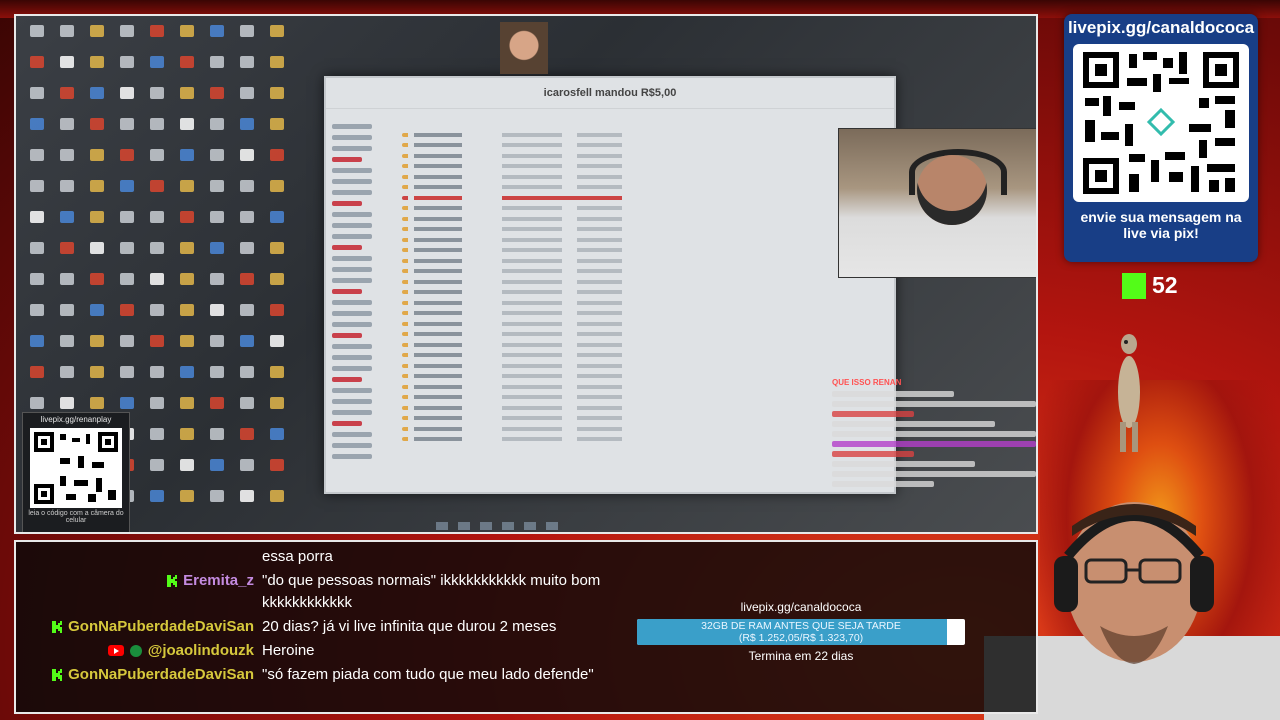 This screenshot has width=1280, height=720. What do you see at coordinates (522, 287) in the screenshot?
I see `explorer-file-list` at bounding box center [522, 287].